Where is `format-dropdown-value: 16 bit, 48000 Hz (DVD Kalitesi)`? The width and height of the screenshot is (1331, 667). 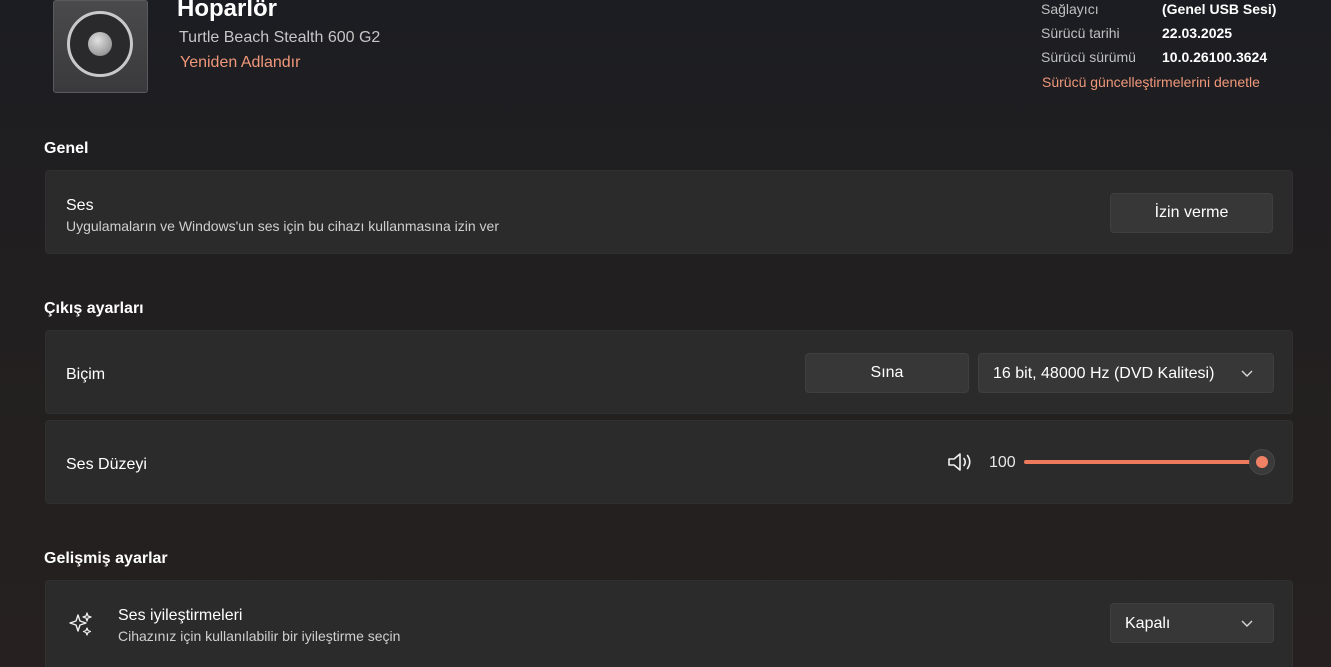 format-dropdown-value: 16 bit, 48000 Hz (DVD Kalitesi) is located at coordinates (1104, 373).